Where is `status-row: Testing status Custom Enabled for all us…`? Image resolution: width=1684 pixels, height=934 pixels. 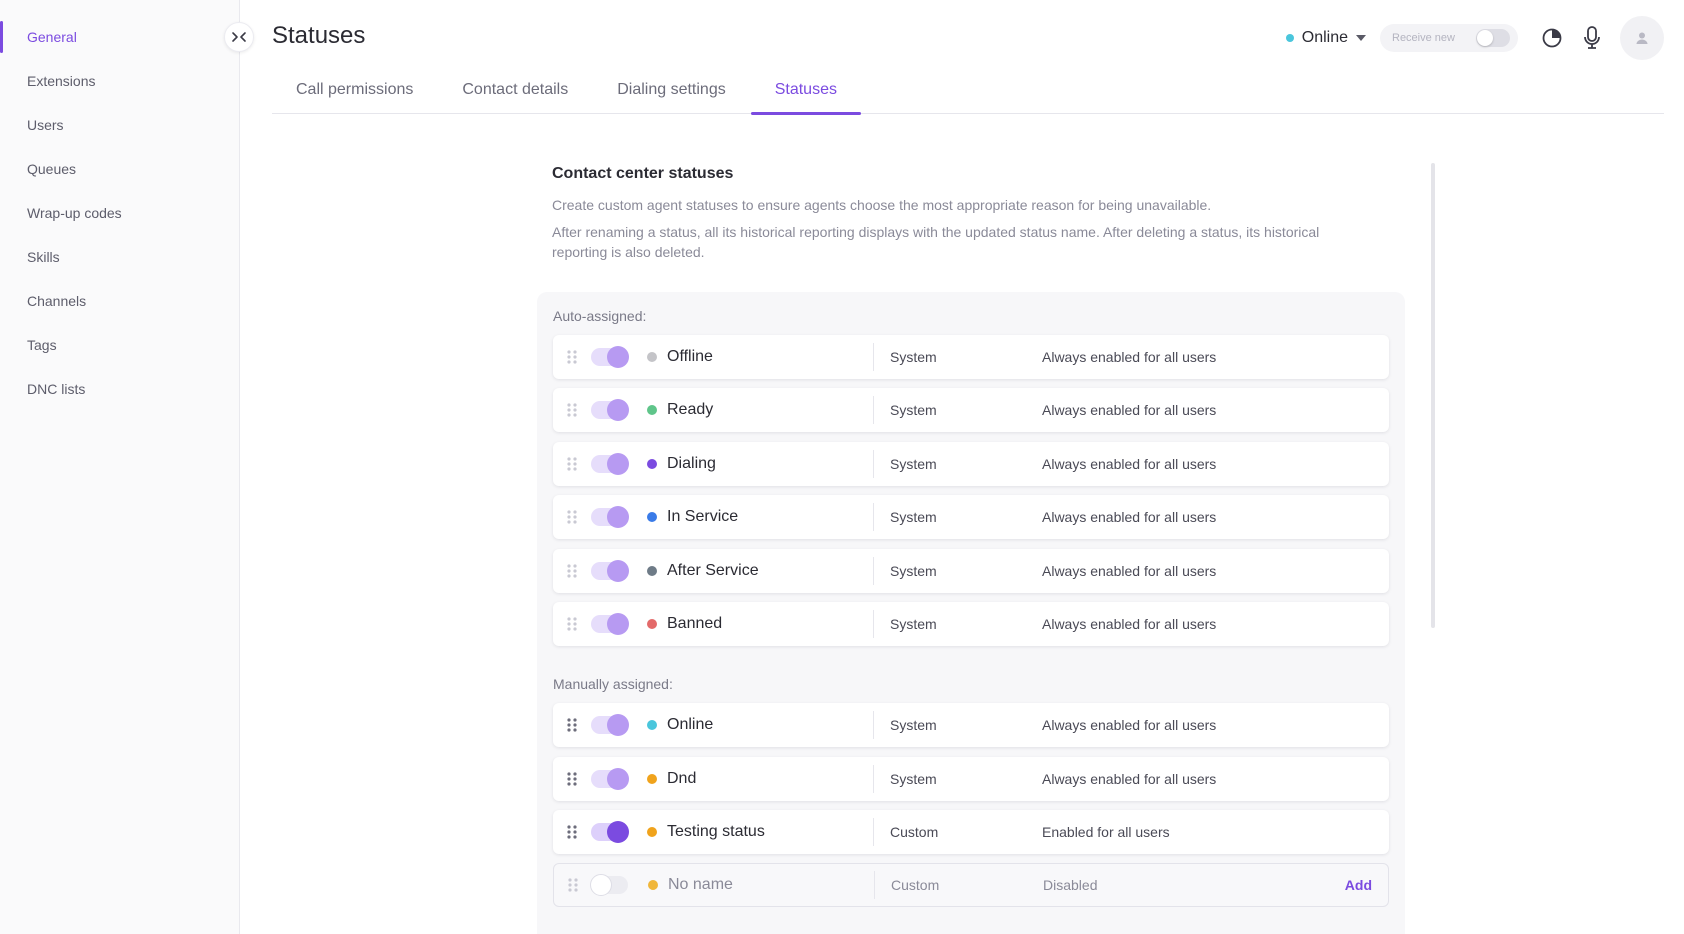 status-row: Testing status Custom Enabled for all us… is located at coordinates (971, 832).